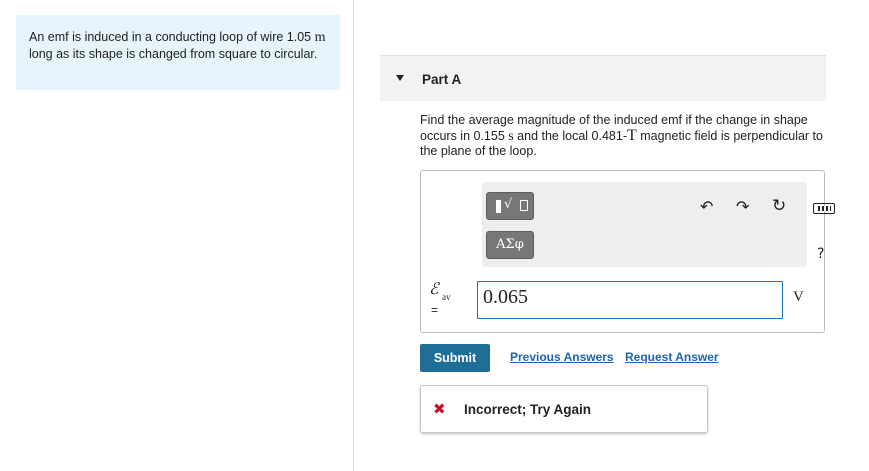 Image resolution: width=869 pixels, height=471 pixels. I want to click on submit-button: Submit, so click(455, 358).